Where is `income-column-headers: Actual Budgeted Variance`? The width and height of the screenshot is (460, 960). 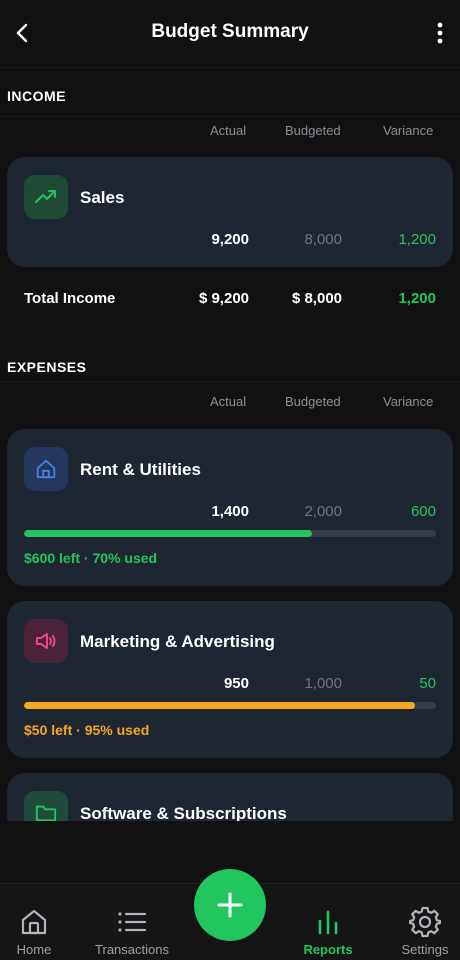 income-column-headers: Actual Budgeted Variance is located at coordinates (230, 127).